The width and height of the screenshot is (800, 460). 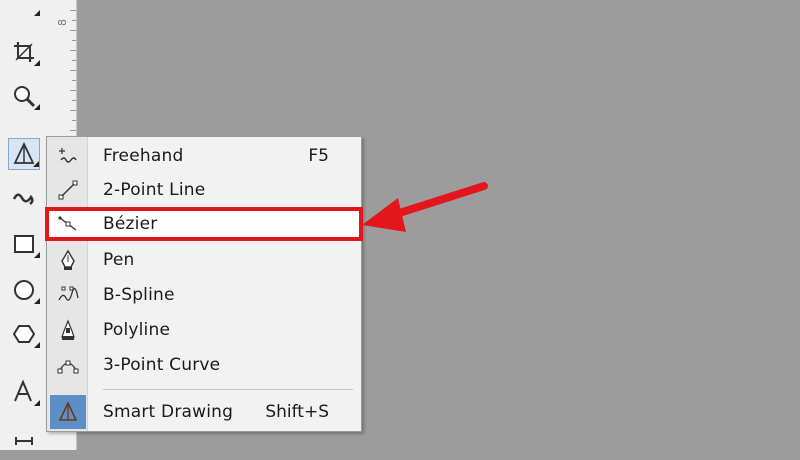 I want to click on dimension-tool, so click(x=24, y=444).